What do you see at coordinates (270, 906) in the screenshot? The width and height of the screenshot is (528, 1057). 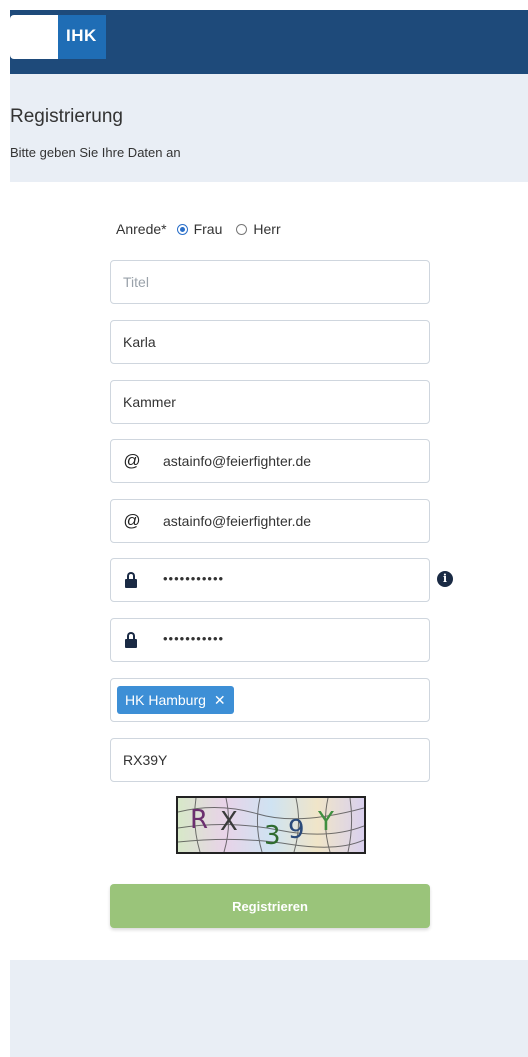 I see `register-button: Registrieren` at bounding box center [270, 906].